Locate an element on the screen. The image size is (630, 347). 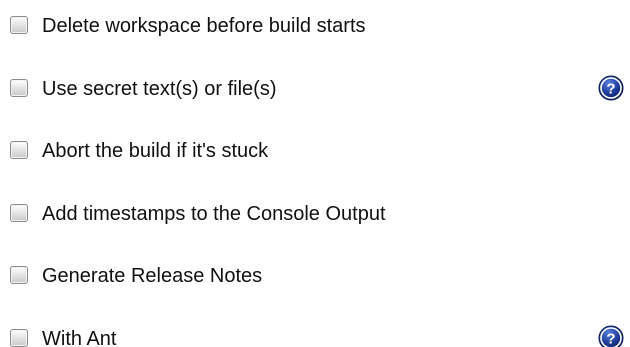
option-add-timestamps: Add timestamps to the Console Output is located at coordinates (315, 215).